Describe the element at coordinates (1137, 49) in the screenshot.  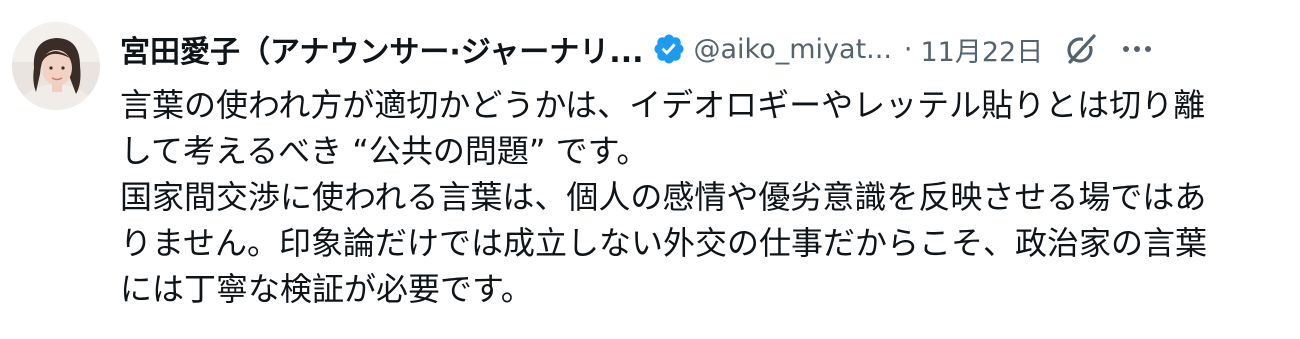
I see `more-options-icon` at that location.